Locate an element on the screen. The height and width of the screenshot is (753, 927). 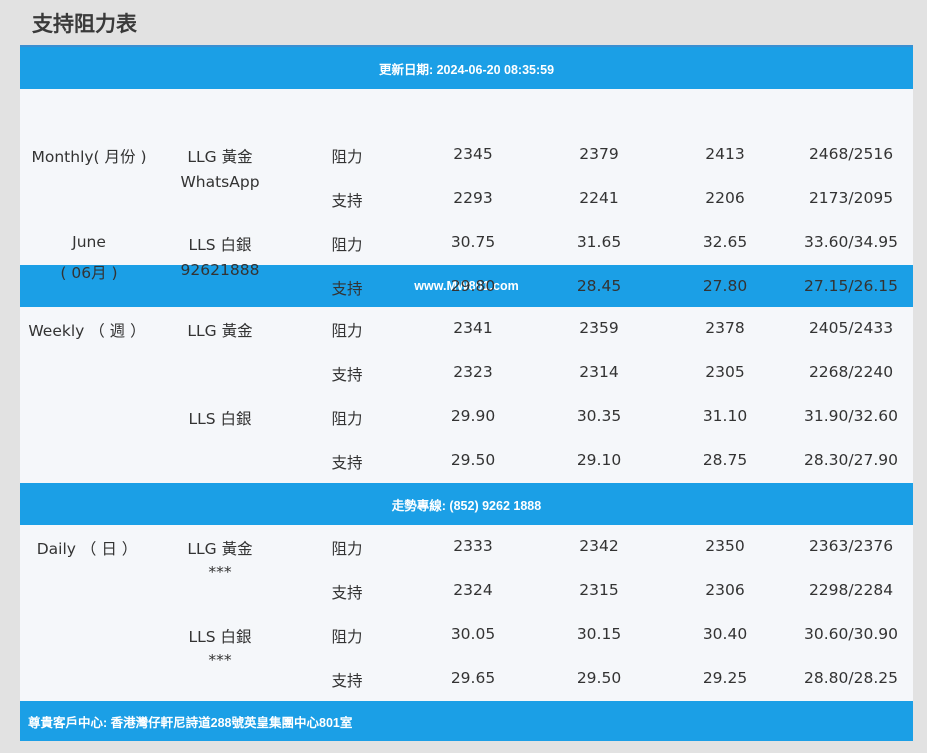
level-2: 30.35 is located at coordinates (599, 416).